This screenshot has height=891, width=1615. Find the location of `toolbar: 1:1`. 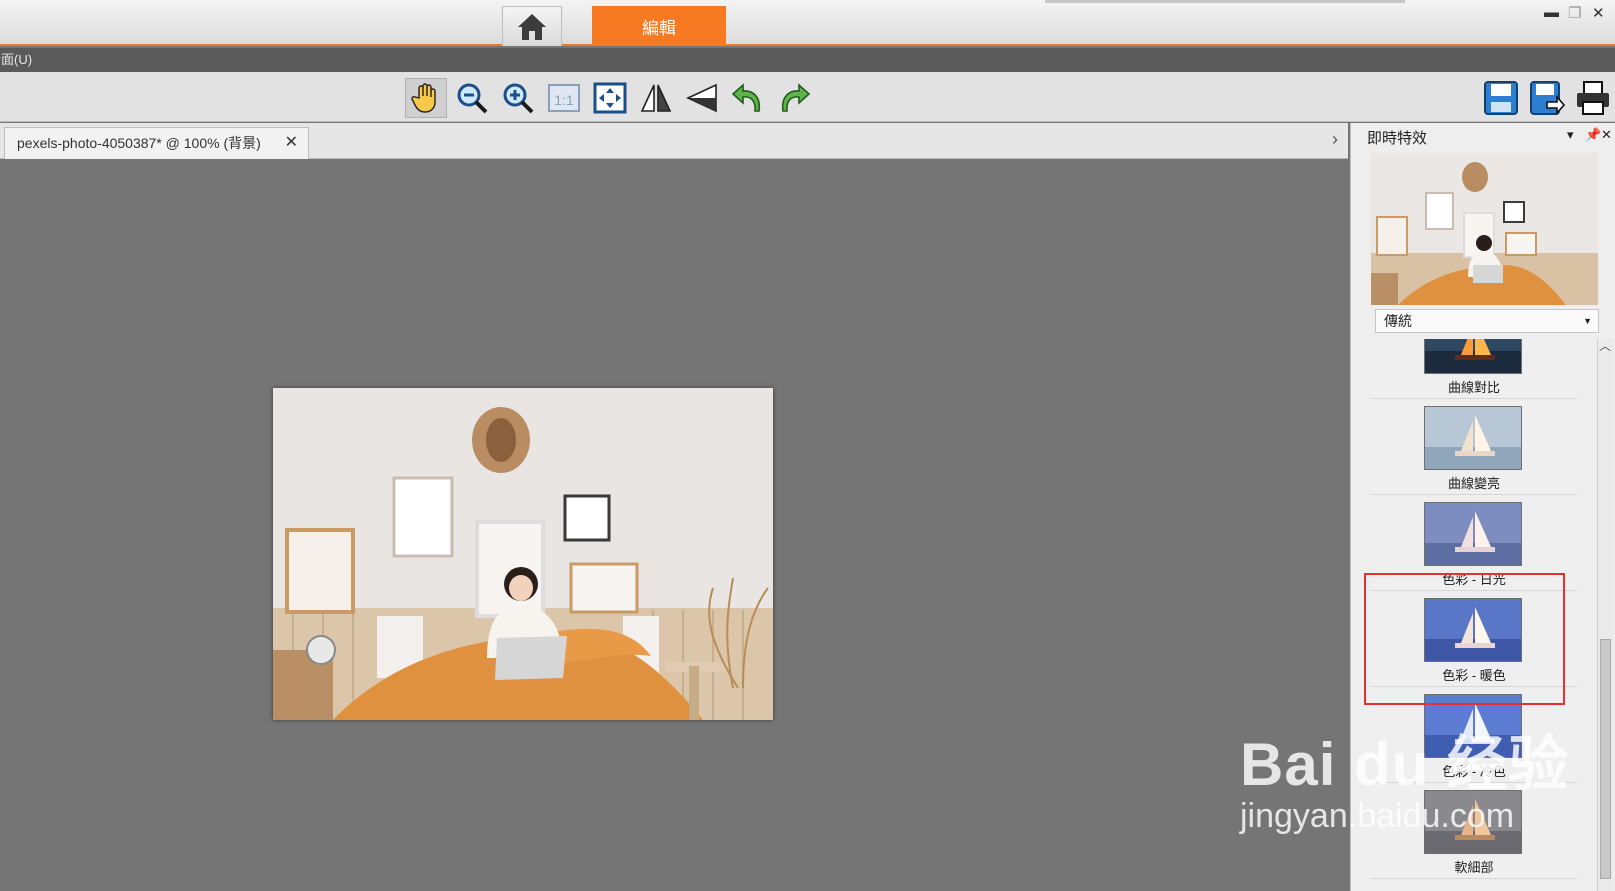

toolbar: 1:1 is located at coordinates (807, 97).